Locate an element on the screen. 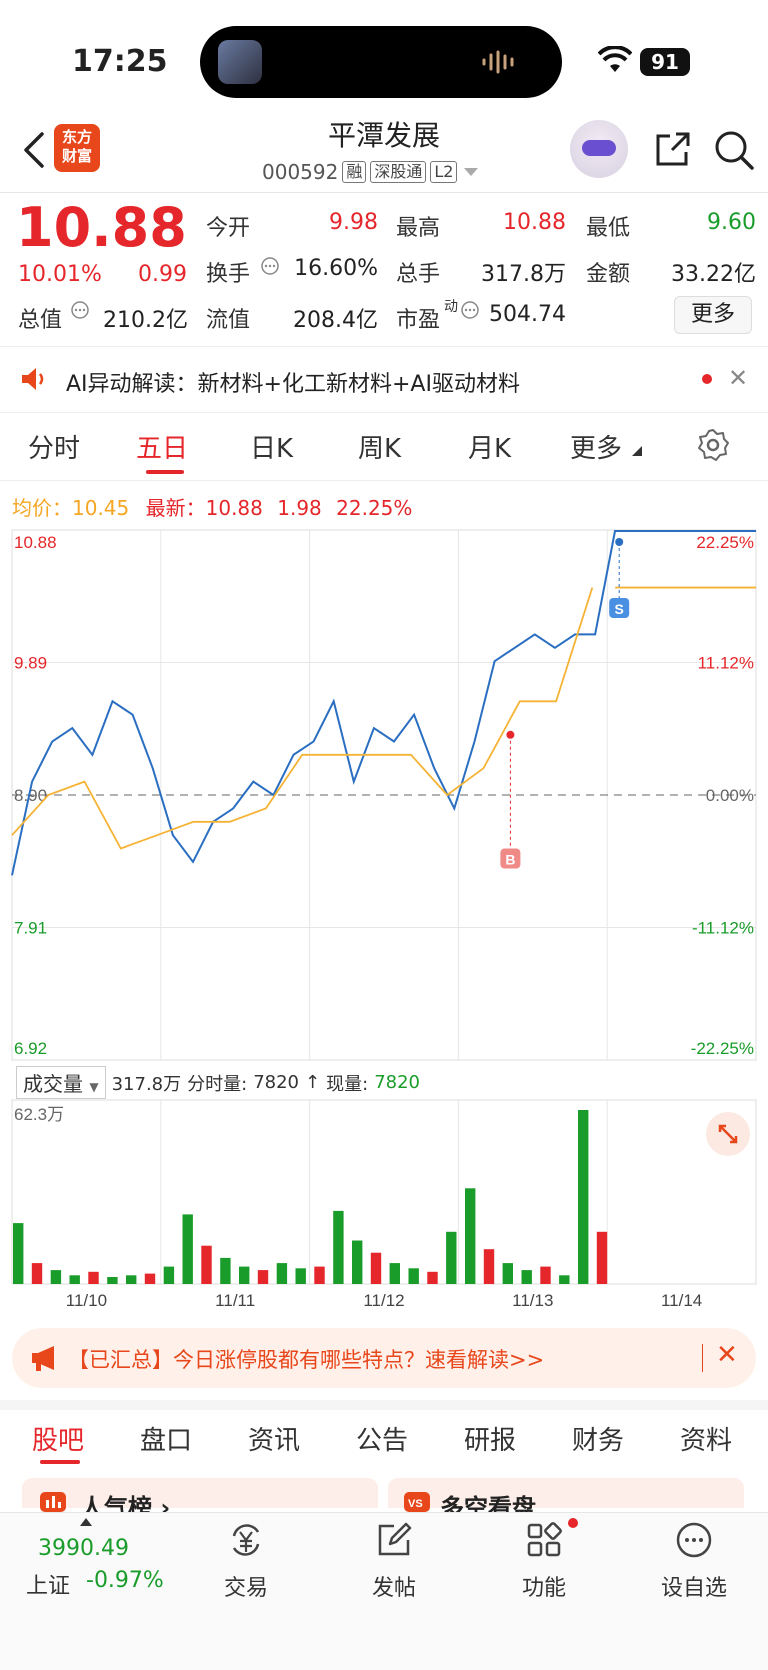  index-label: 上证 is located at coordinates (48, 1584).